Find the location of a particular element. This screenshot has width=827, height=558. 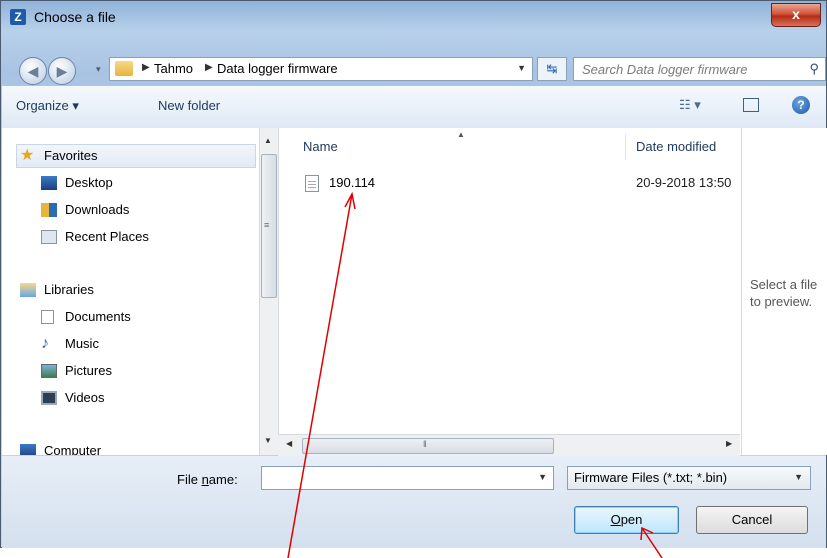

libraries-icon is located at coordinates (28, 290).